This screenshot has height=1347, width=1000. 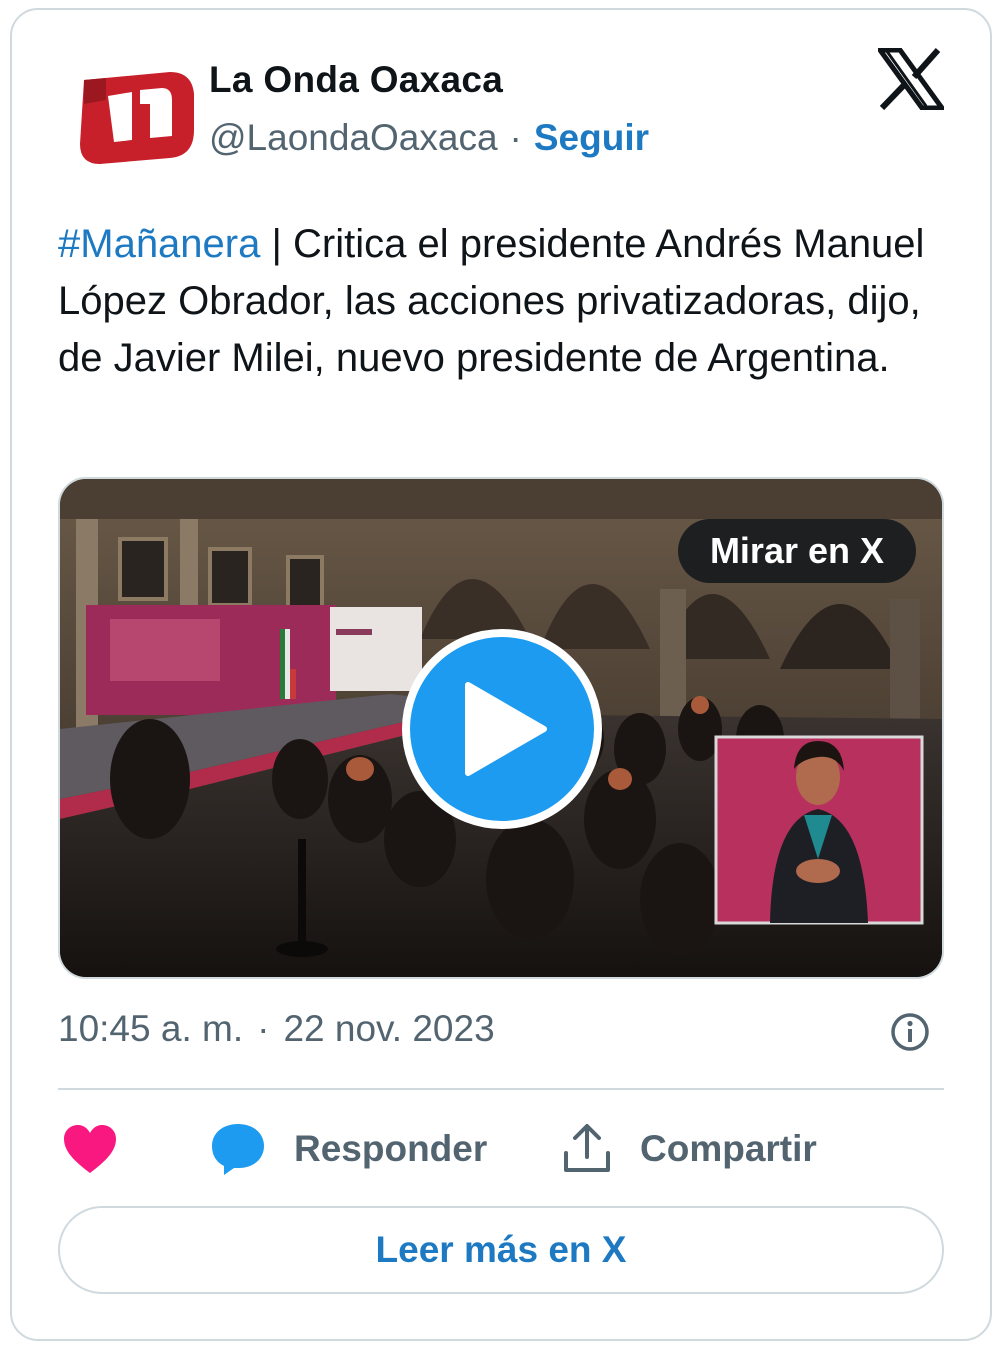 I want to click on watch-on-x-button: Mirar en X, so click(x=796, y=551).